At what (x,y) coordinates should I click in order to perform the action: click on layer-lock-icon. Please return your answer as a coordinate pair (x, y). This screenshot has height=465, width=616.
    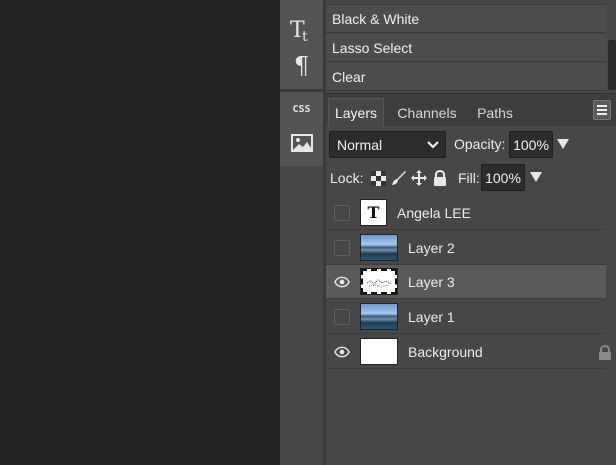
    Looking at the image, I should click on (605, 352).